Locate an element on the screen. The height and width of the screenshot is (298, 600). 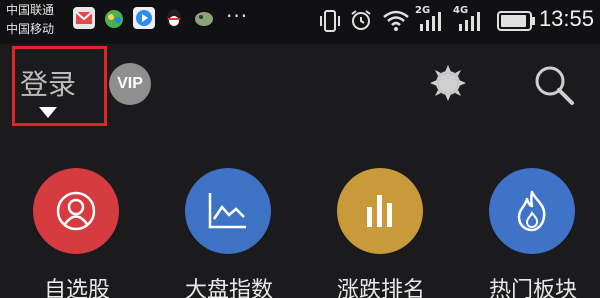
qq-icon is located at coordinates (174, 18).